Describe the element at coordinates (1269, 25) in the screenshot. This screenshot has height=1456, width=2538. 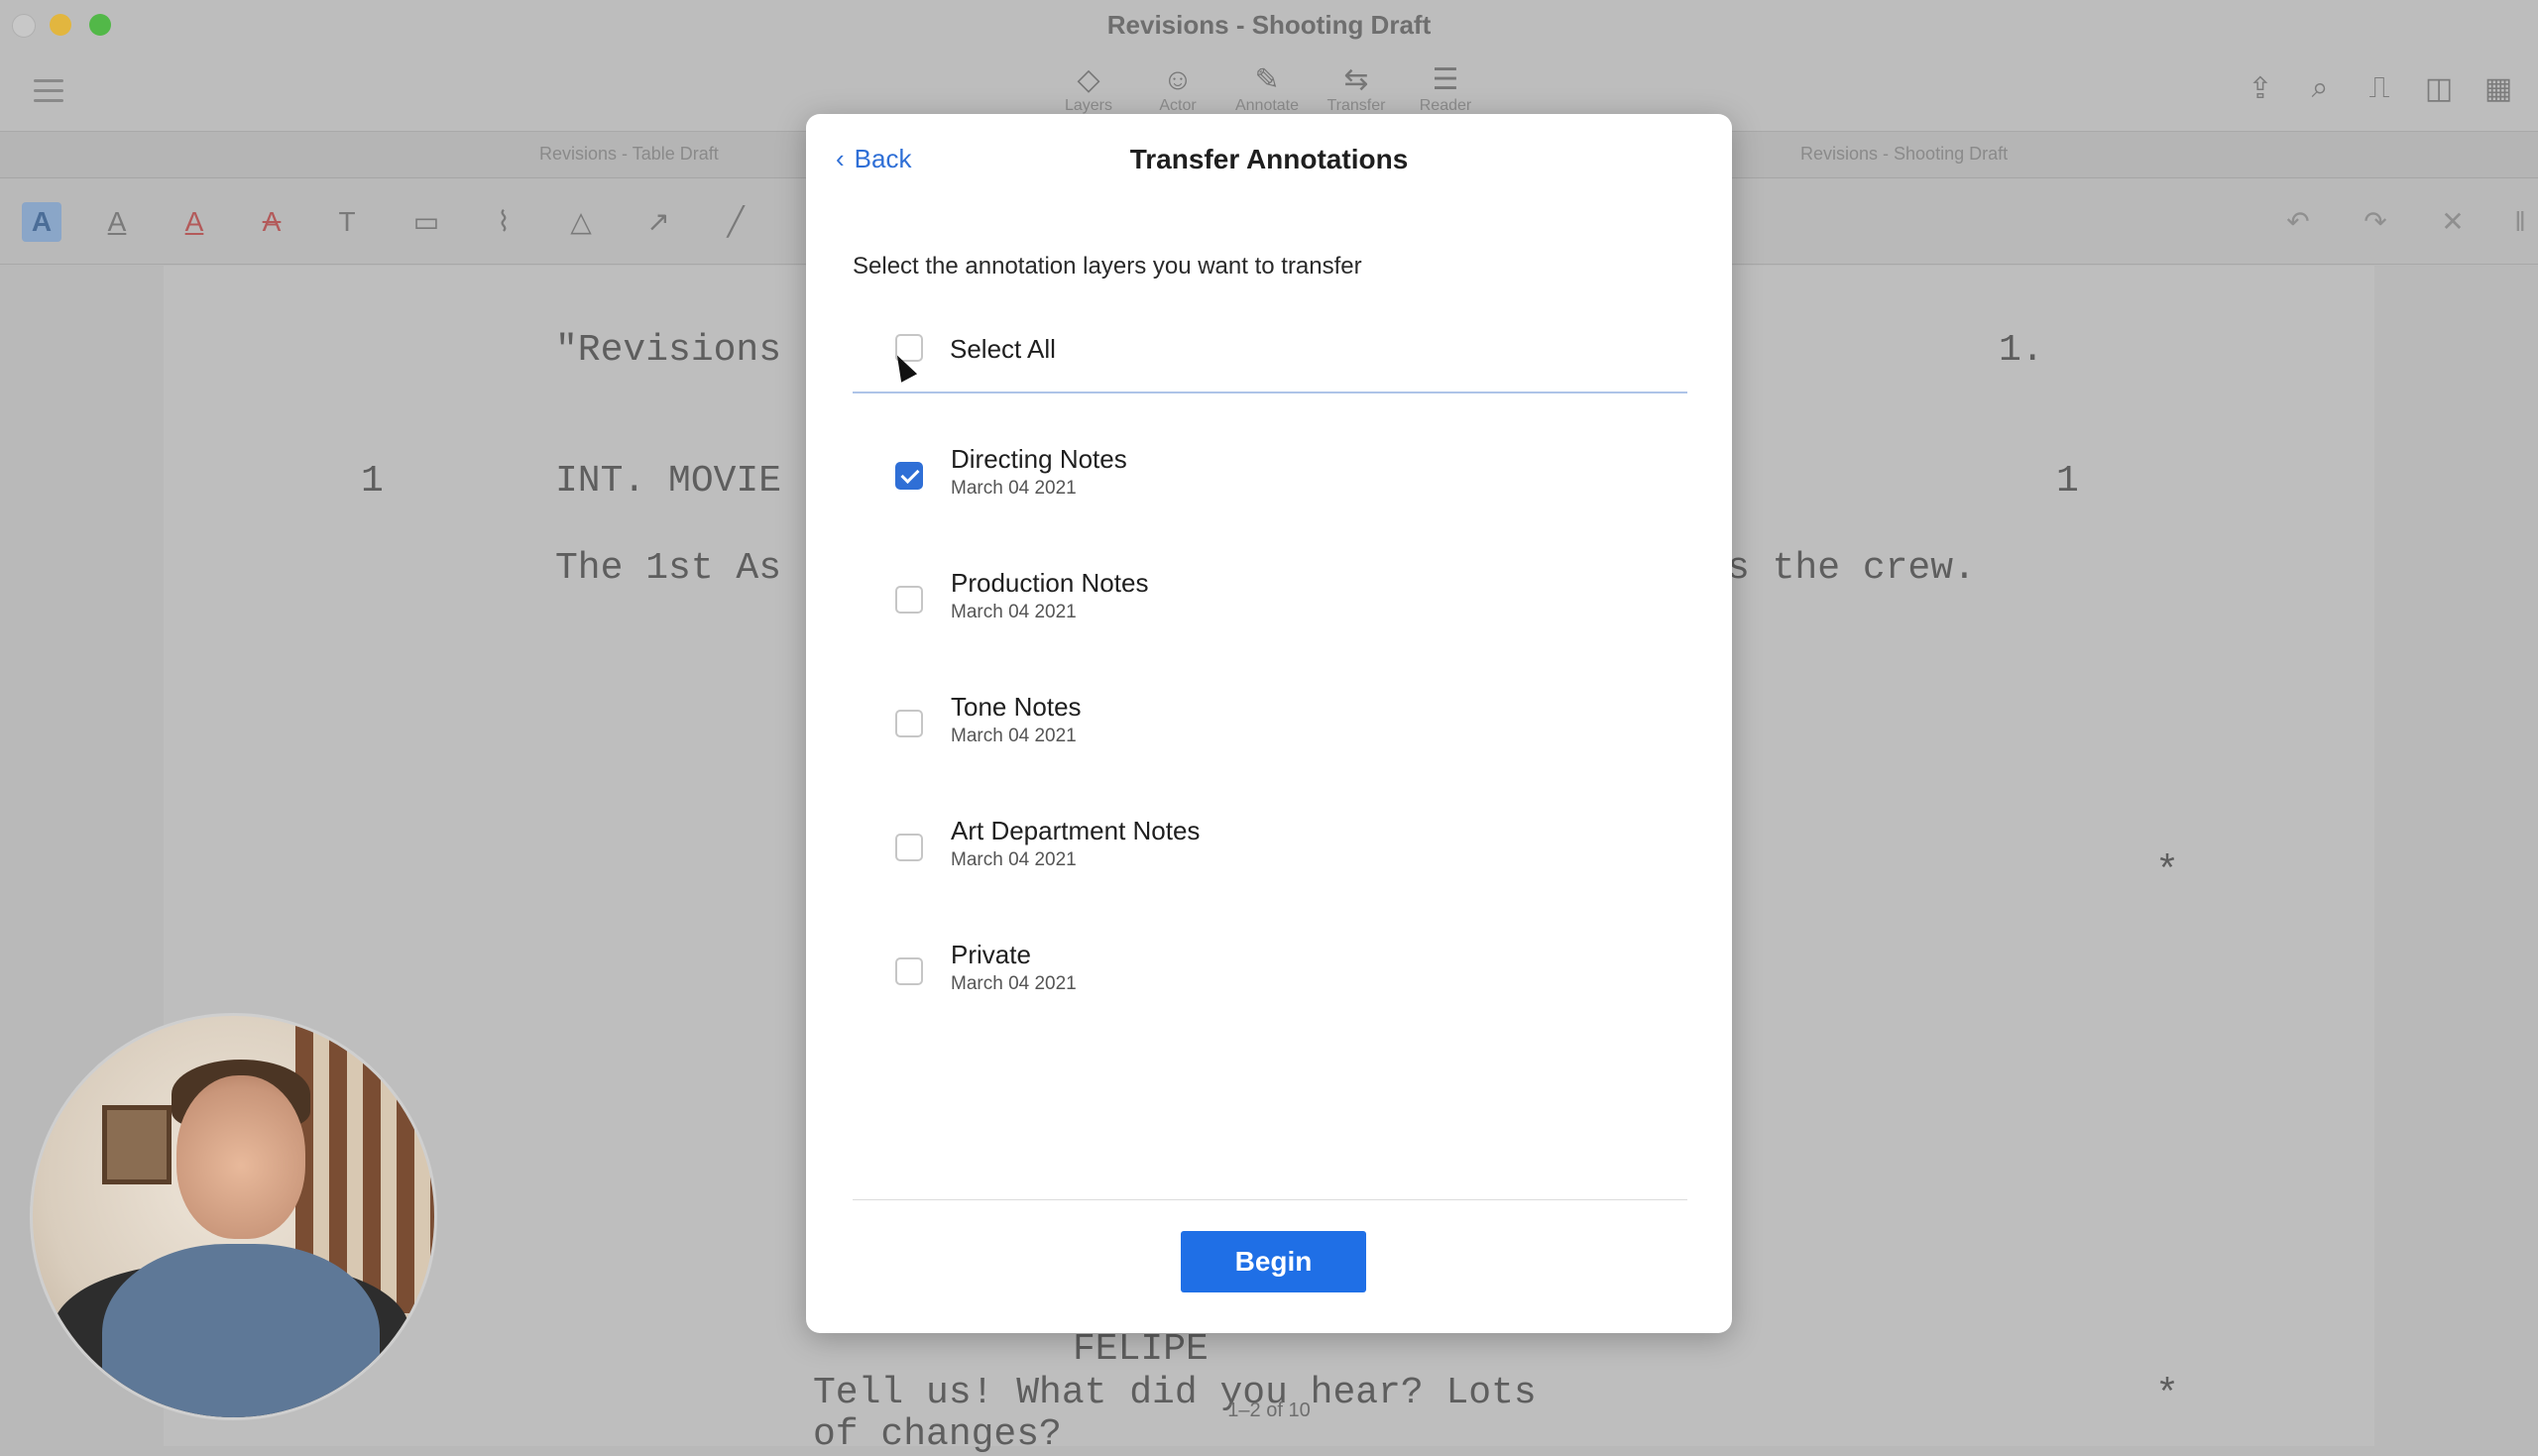
I see `window-title: Revisions - Shooting Draft` at that location.